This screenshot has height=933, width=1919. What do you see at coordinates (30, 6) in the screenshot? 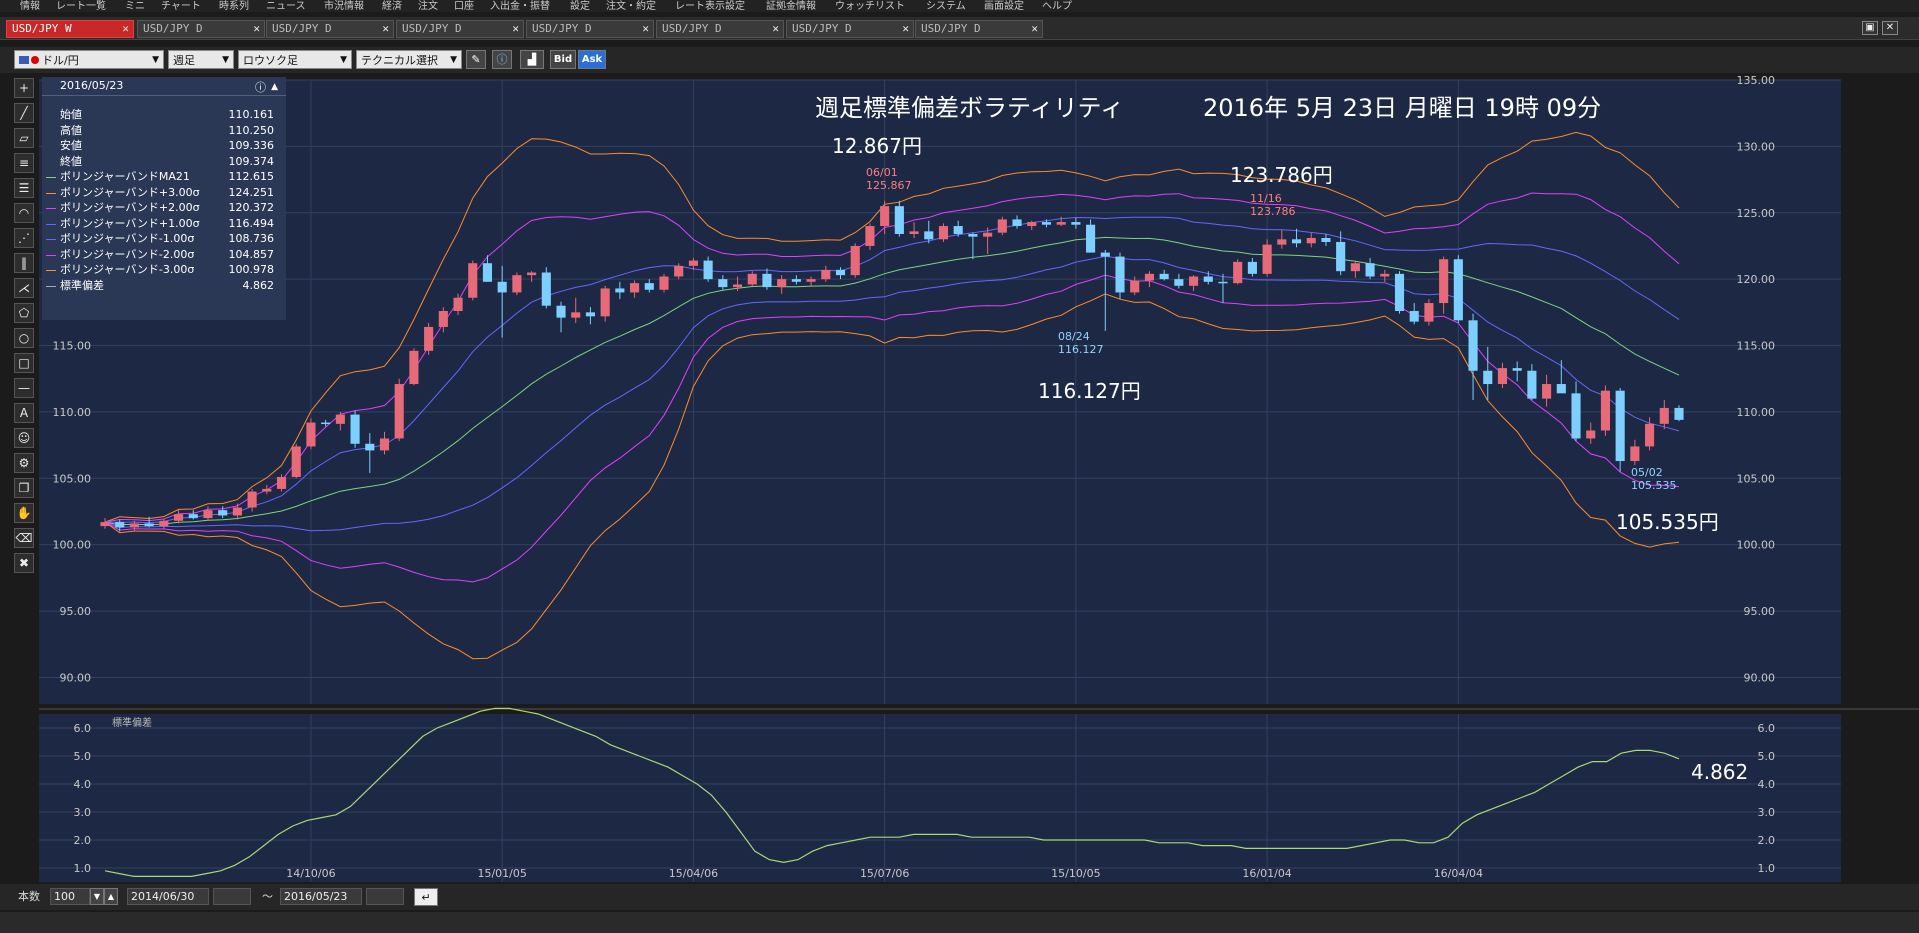
I see `menu-item: 情報` at bounding box center [30, 6].